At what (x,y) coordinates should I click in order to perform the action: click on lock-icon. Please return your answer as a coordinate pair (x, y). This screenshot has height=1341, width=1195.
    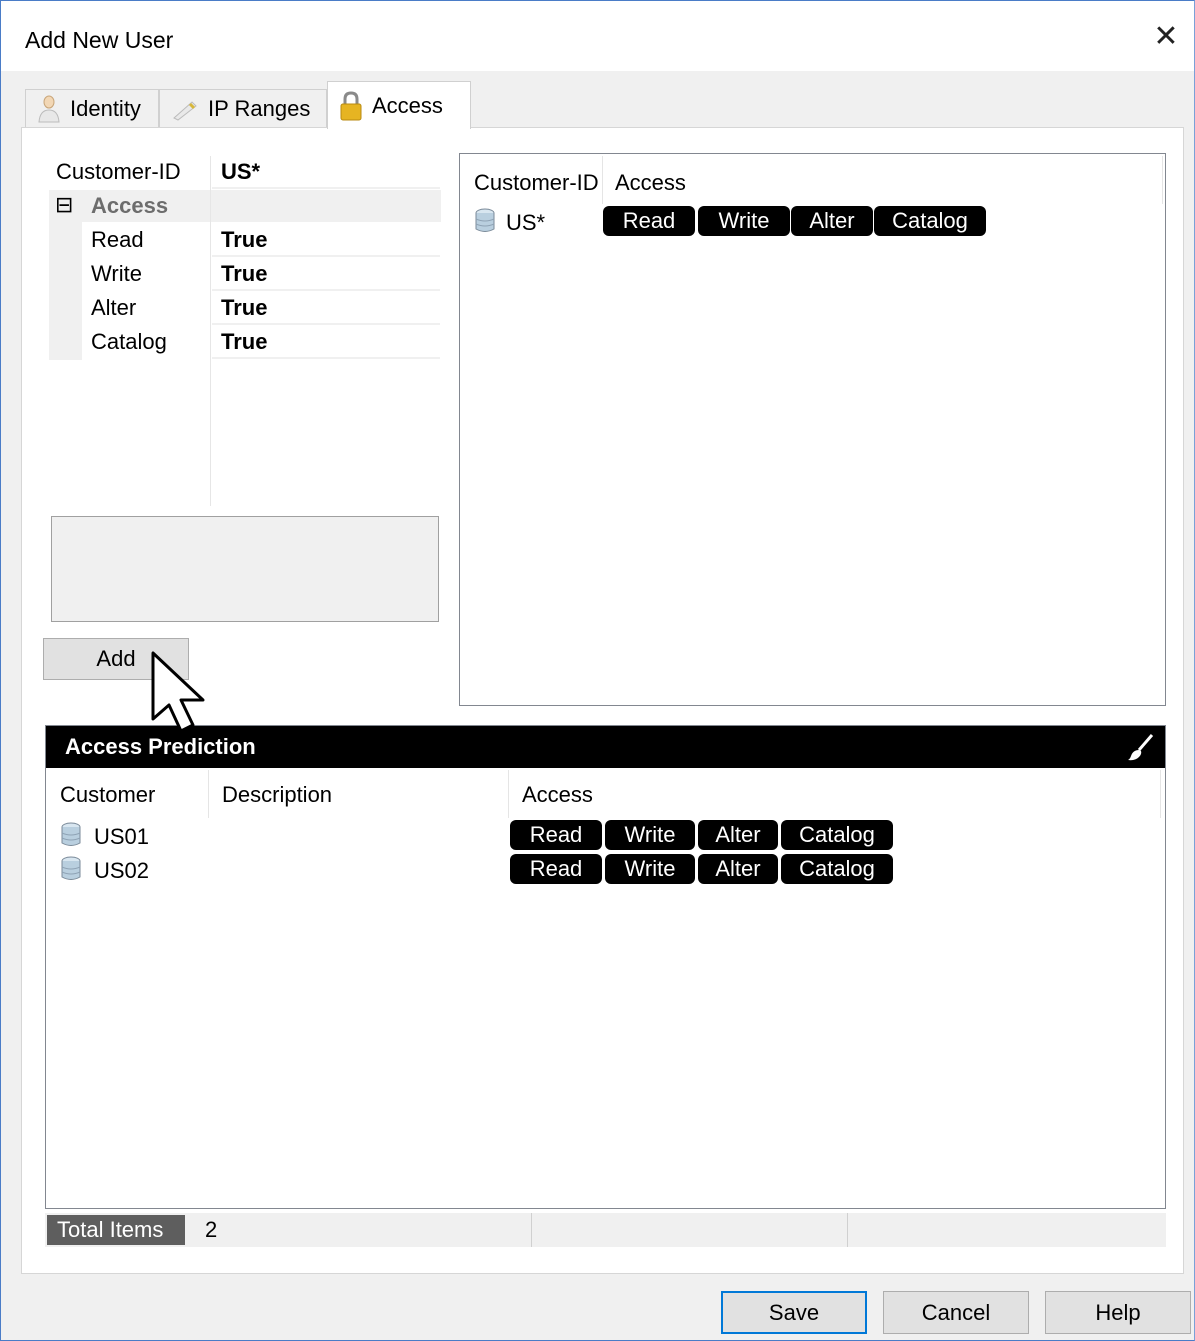
    Looking at the image, I should click on (351, 105).